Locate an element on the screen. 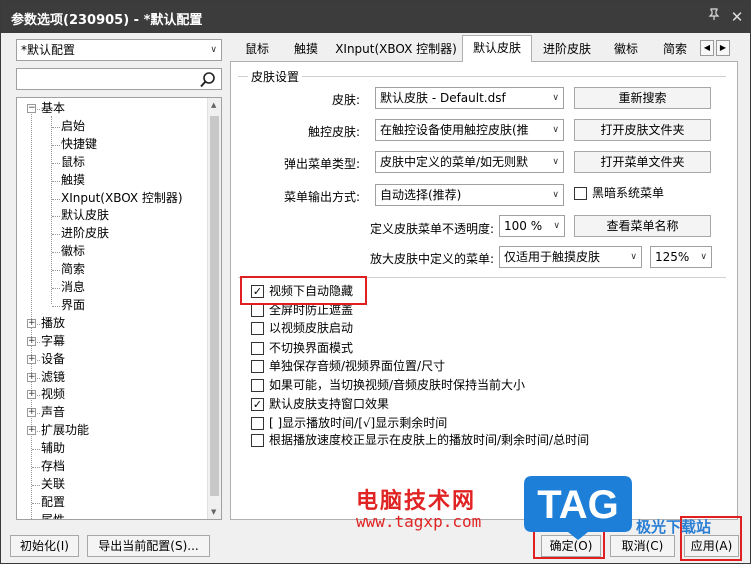  option-checkbox: [ ]显示播放时间/[√]显示剩余时间 is located at coordinates (349, 423).